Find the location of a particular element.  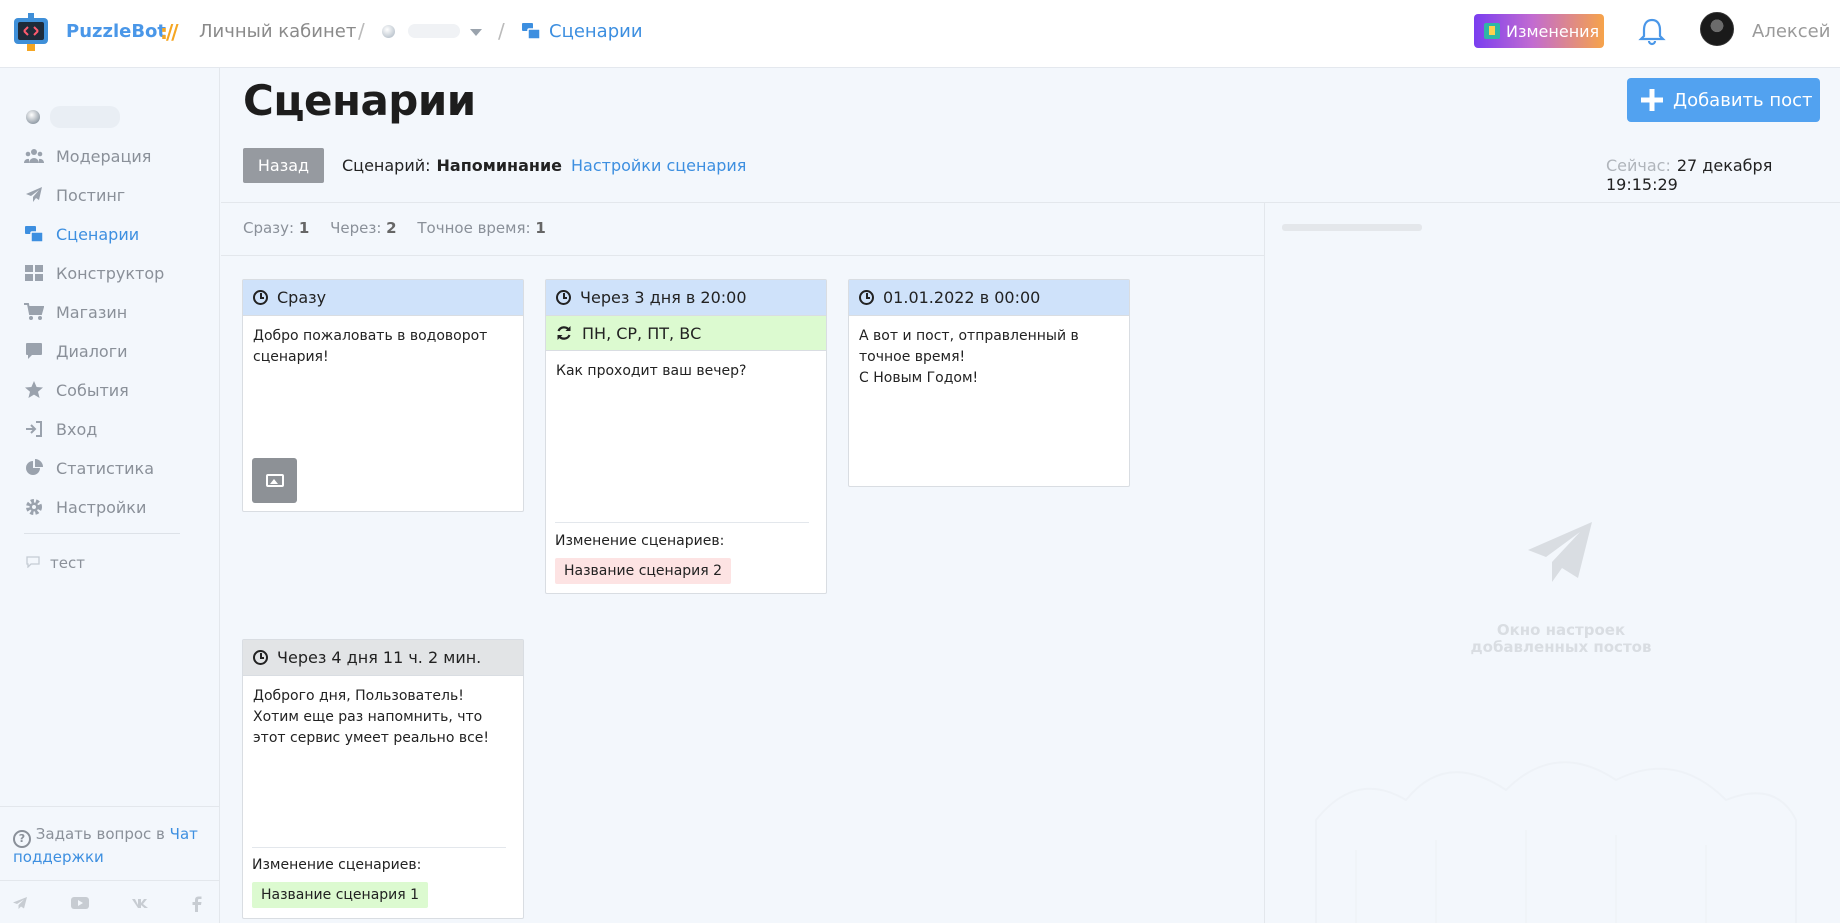

sidebar-item-label: Конструктор is located at coordinates (110, 273).